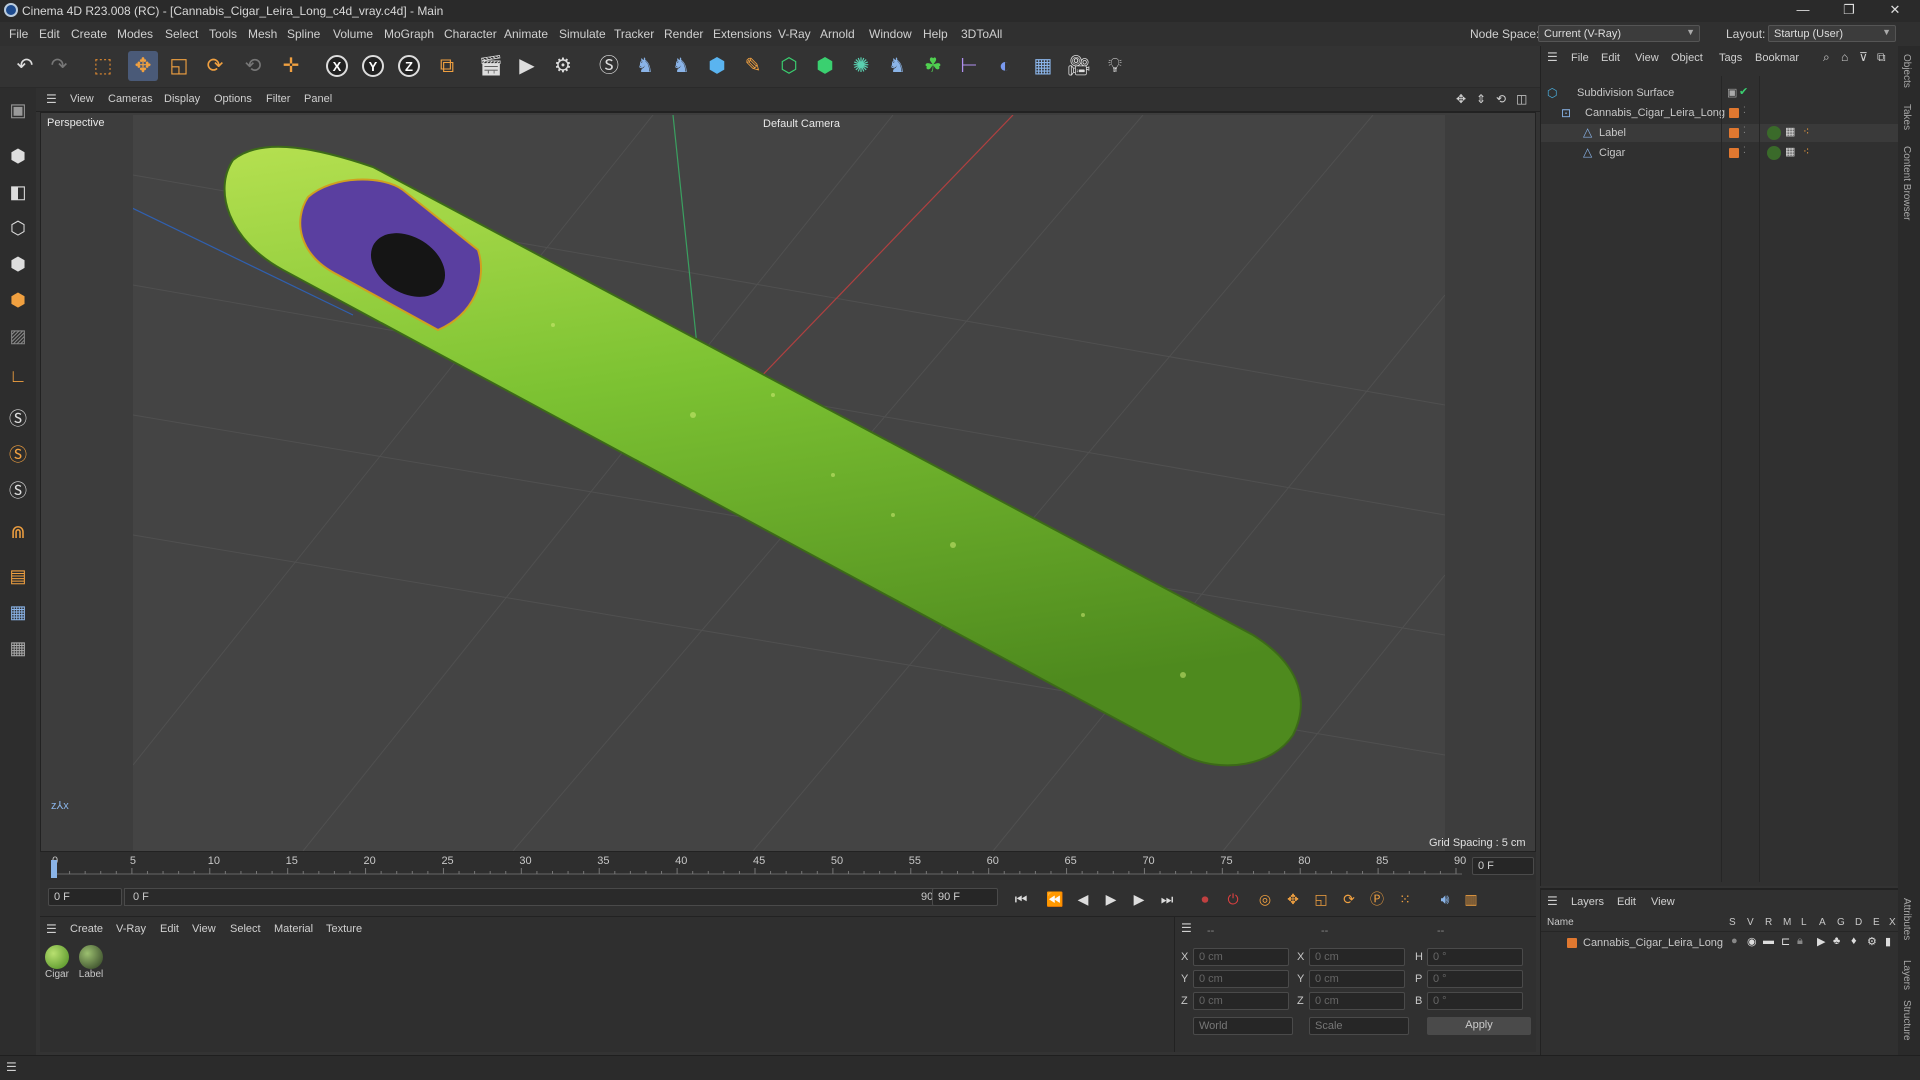  Describe the element at coordinates (18, 300) in the screenshot. I see `polygons-mode-button: ⬢` at that location.